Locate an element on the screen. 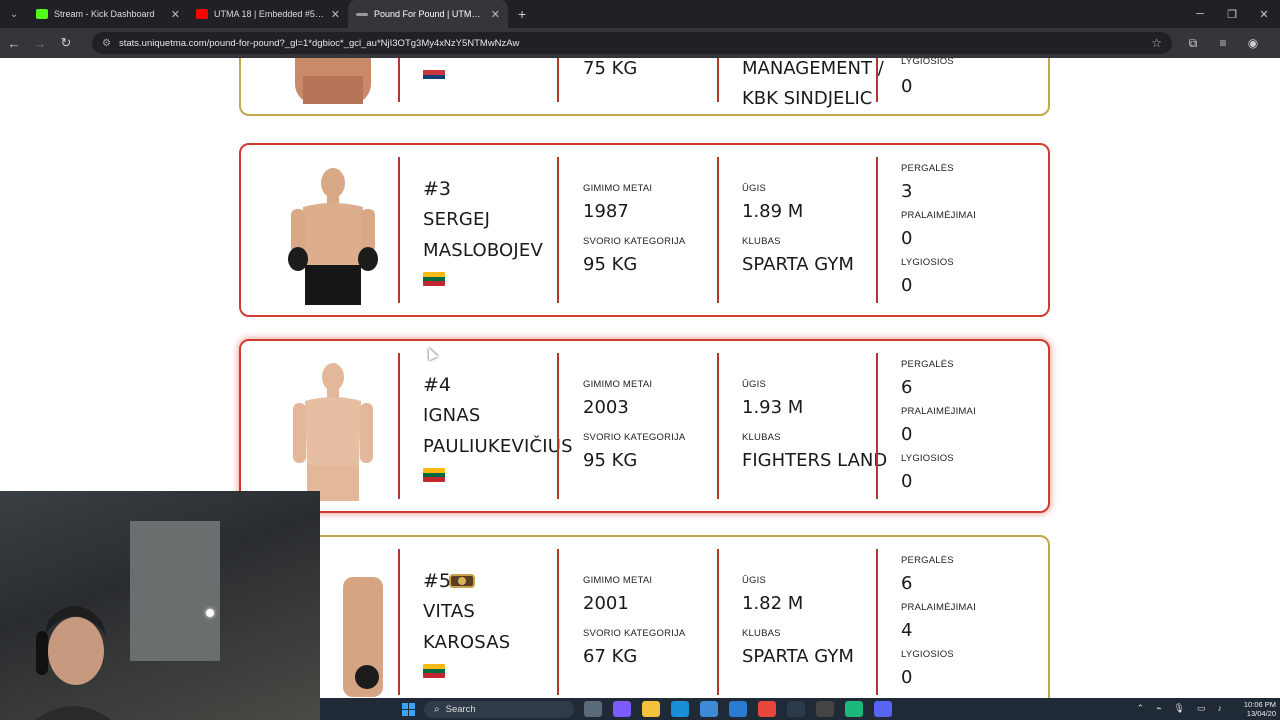 The height and width of the screenshot is (720, 1280). extensions-icon: ⧉ is located at coordinates (1193, 43).